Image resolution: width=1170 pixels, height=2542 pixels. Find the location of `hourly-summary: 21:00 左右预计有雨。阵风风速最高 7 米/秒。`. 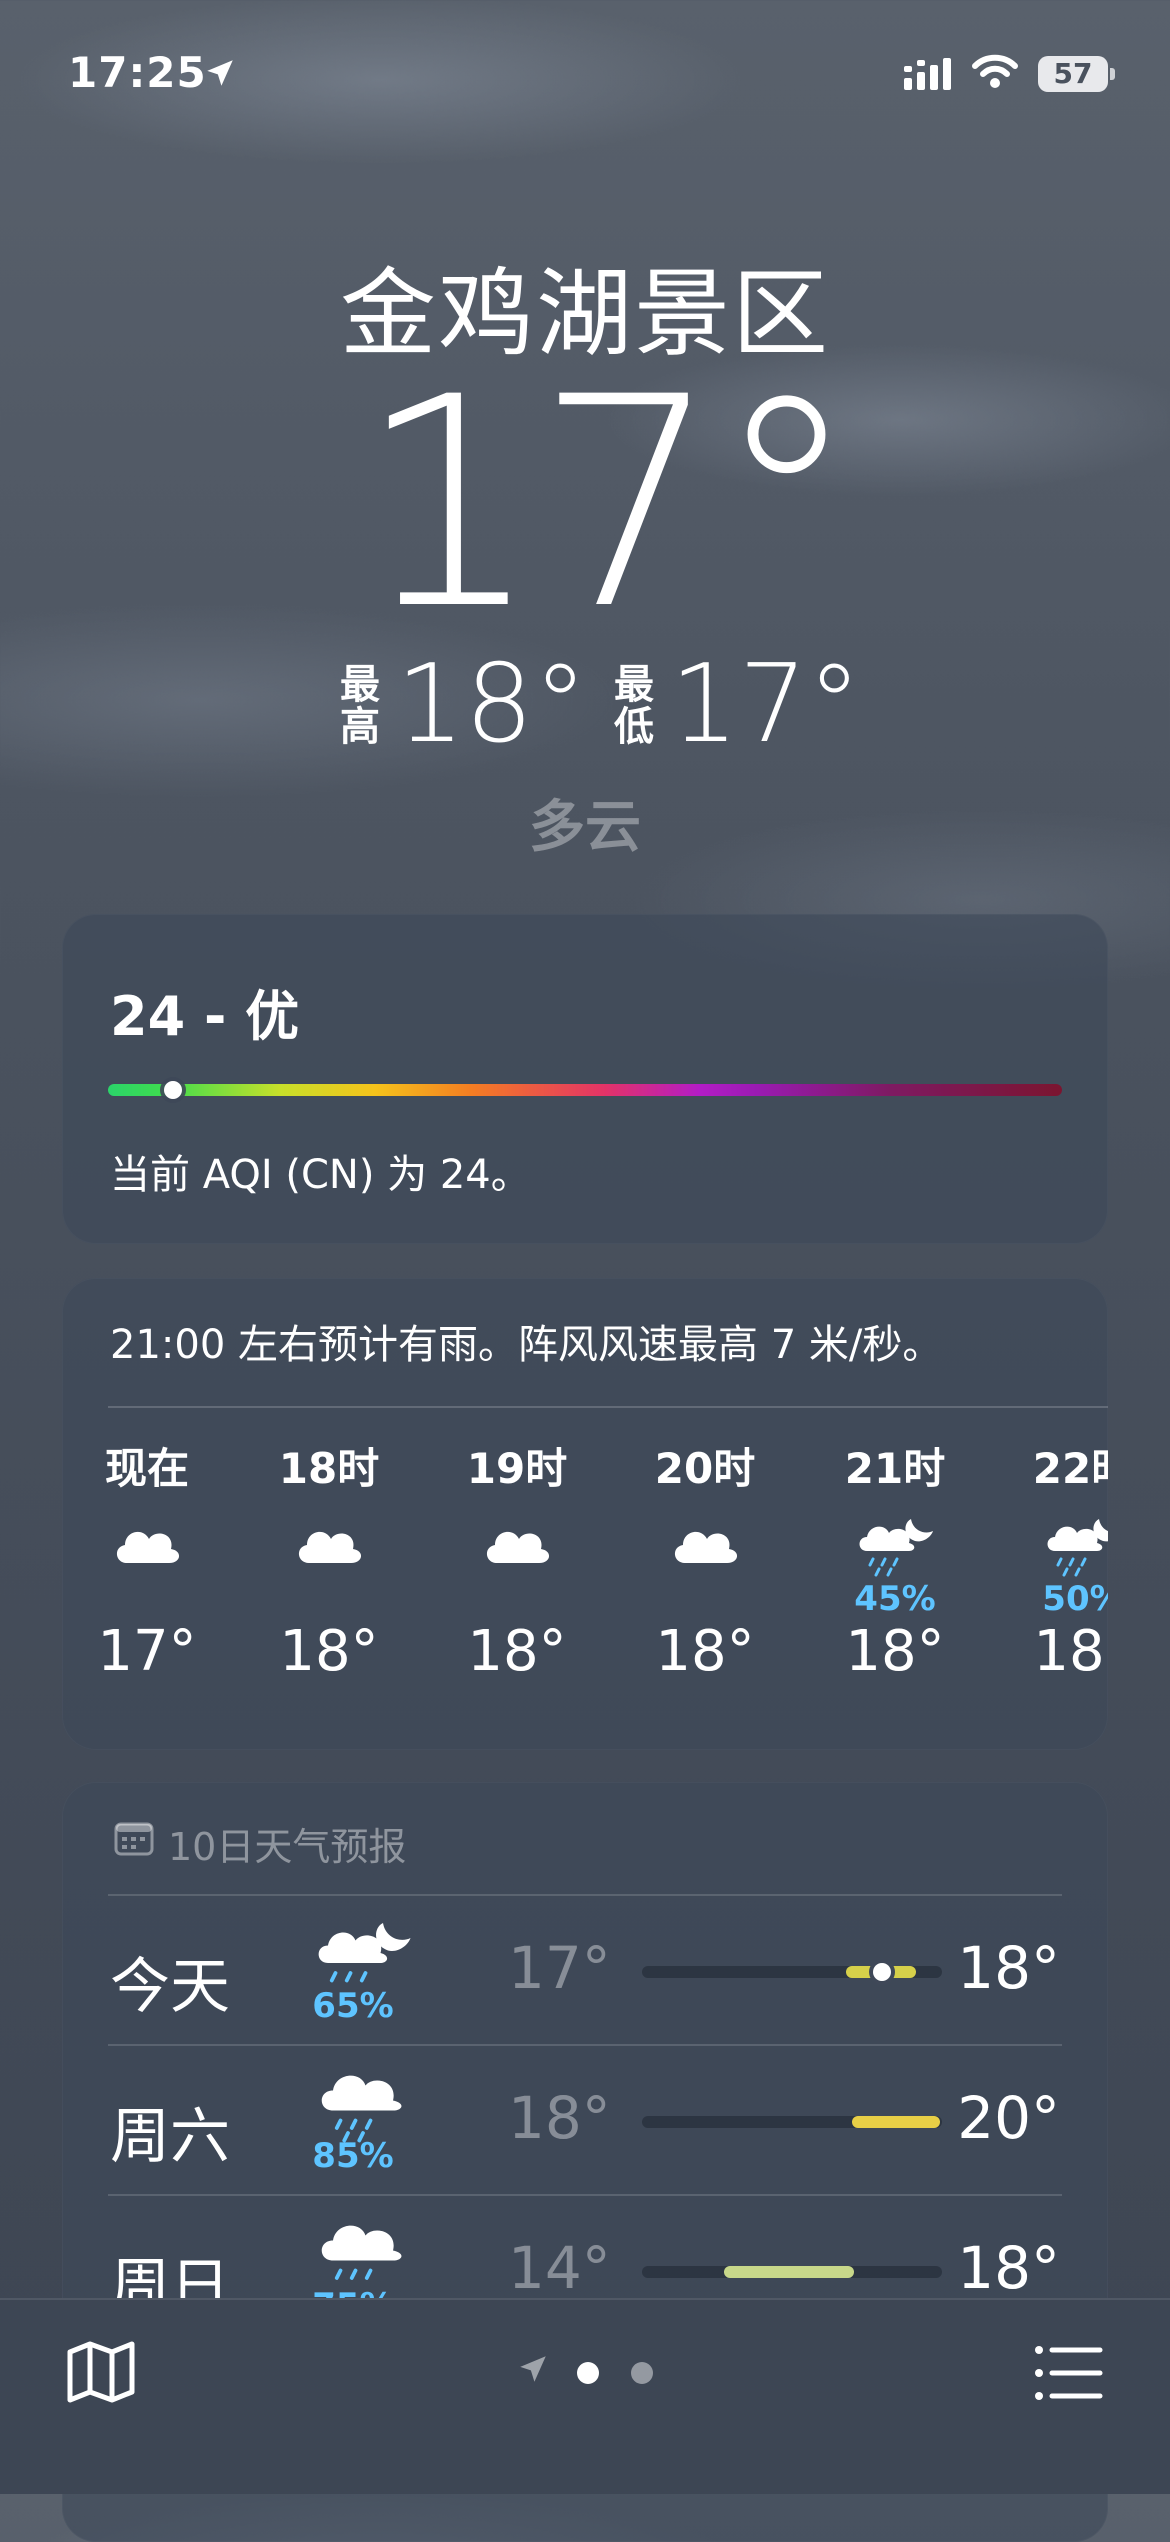

hourly-summary: 21:00 左右预计有雨。阵风风速最高 7 米/秒。 is located at coordinates (526, 1345).